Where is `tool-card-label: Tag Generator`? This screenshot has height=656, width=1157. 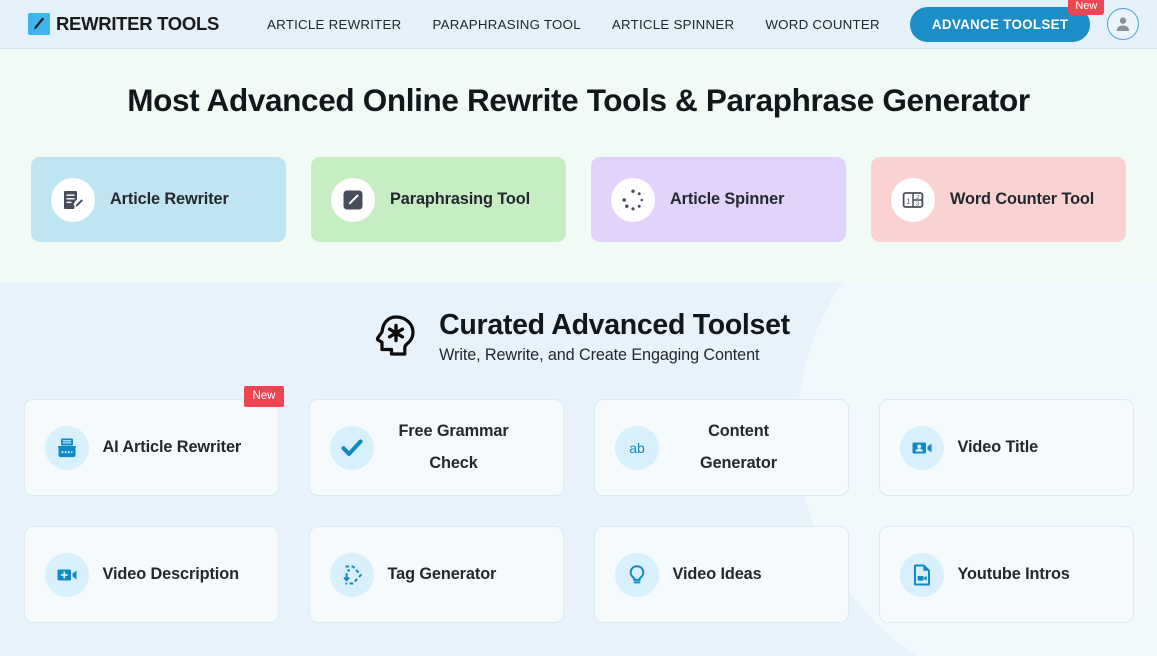 tool-card-label: Tag Generator is located at coordinates (442, 573).